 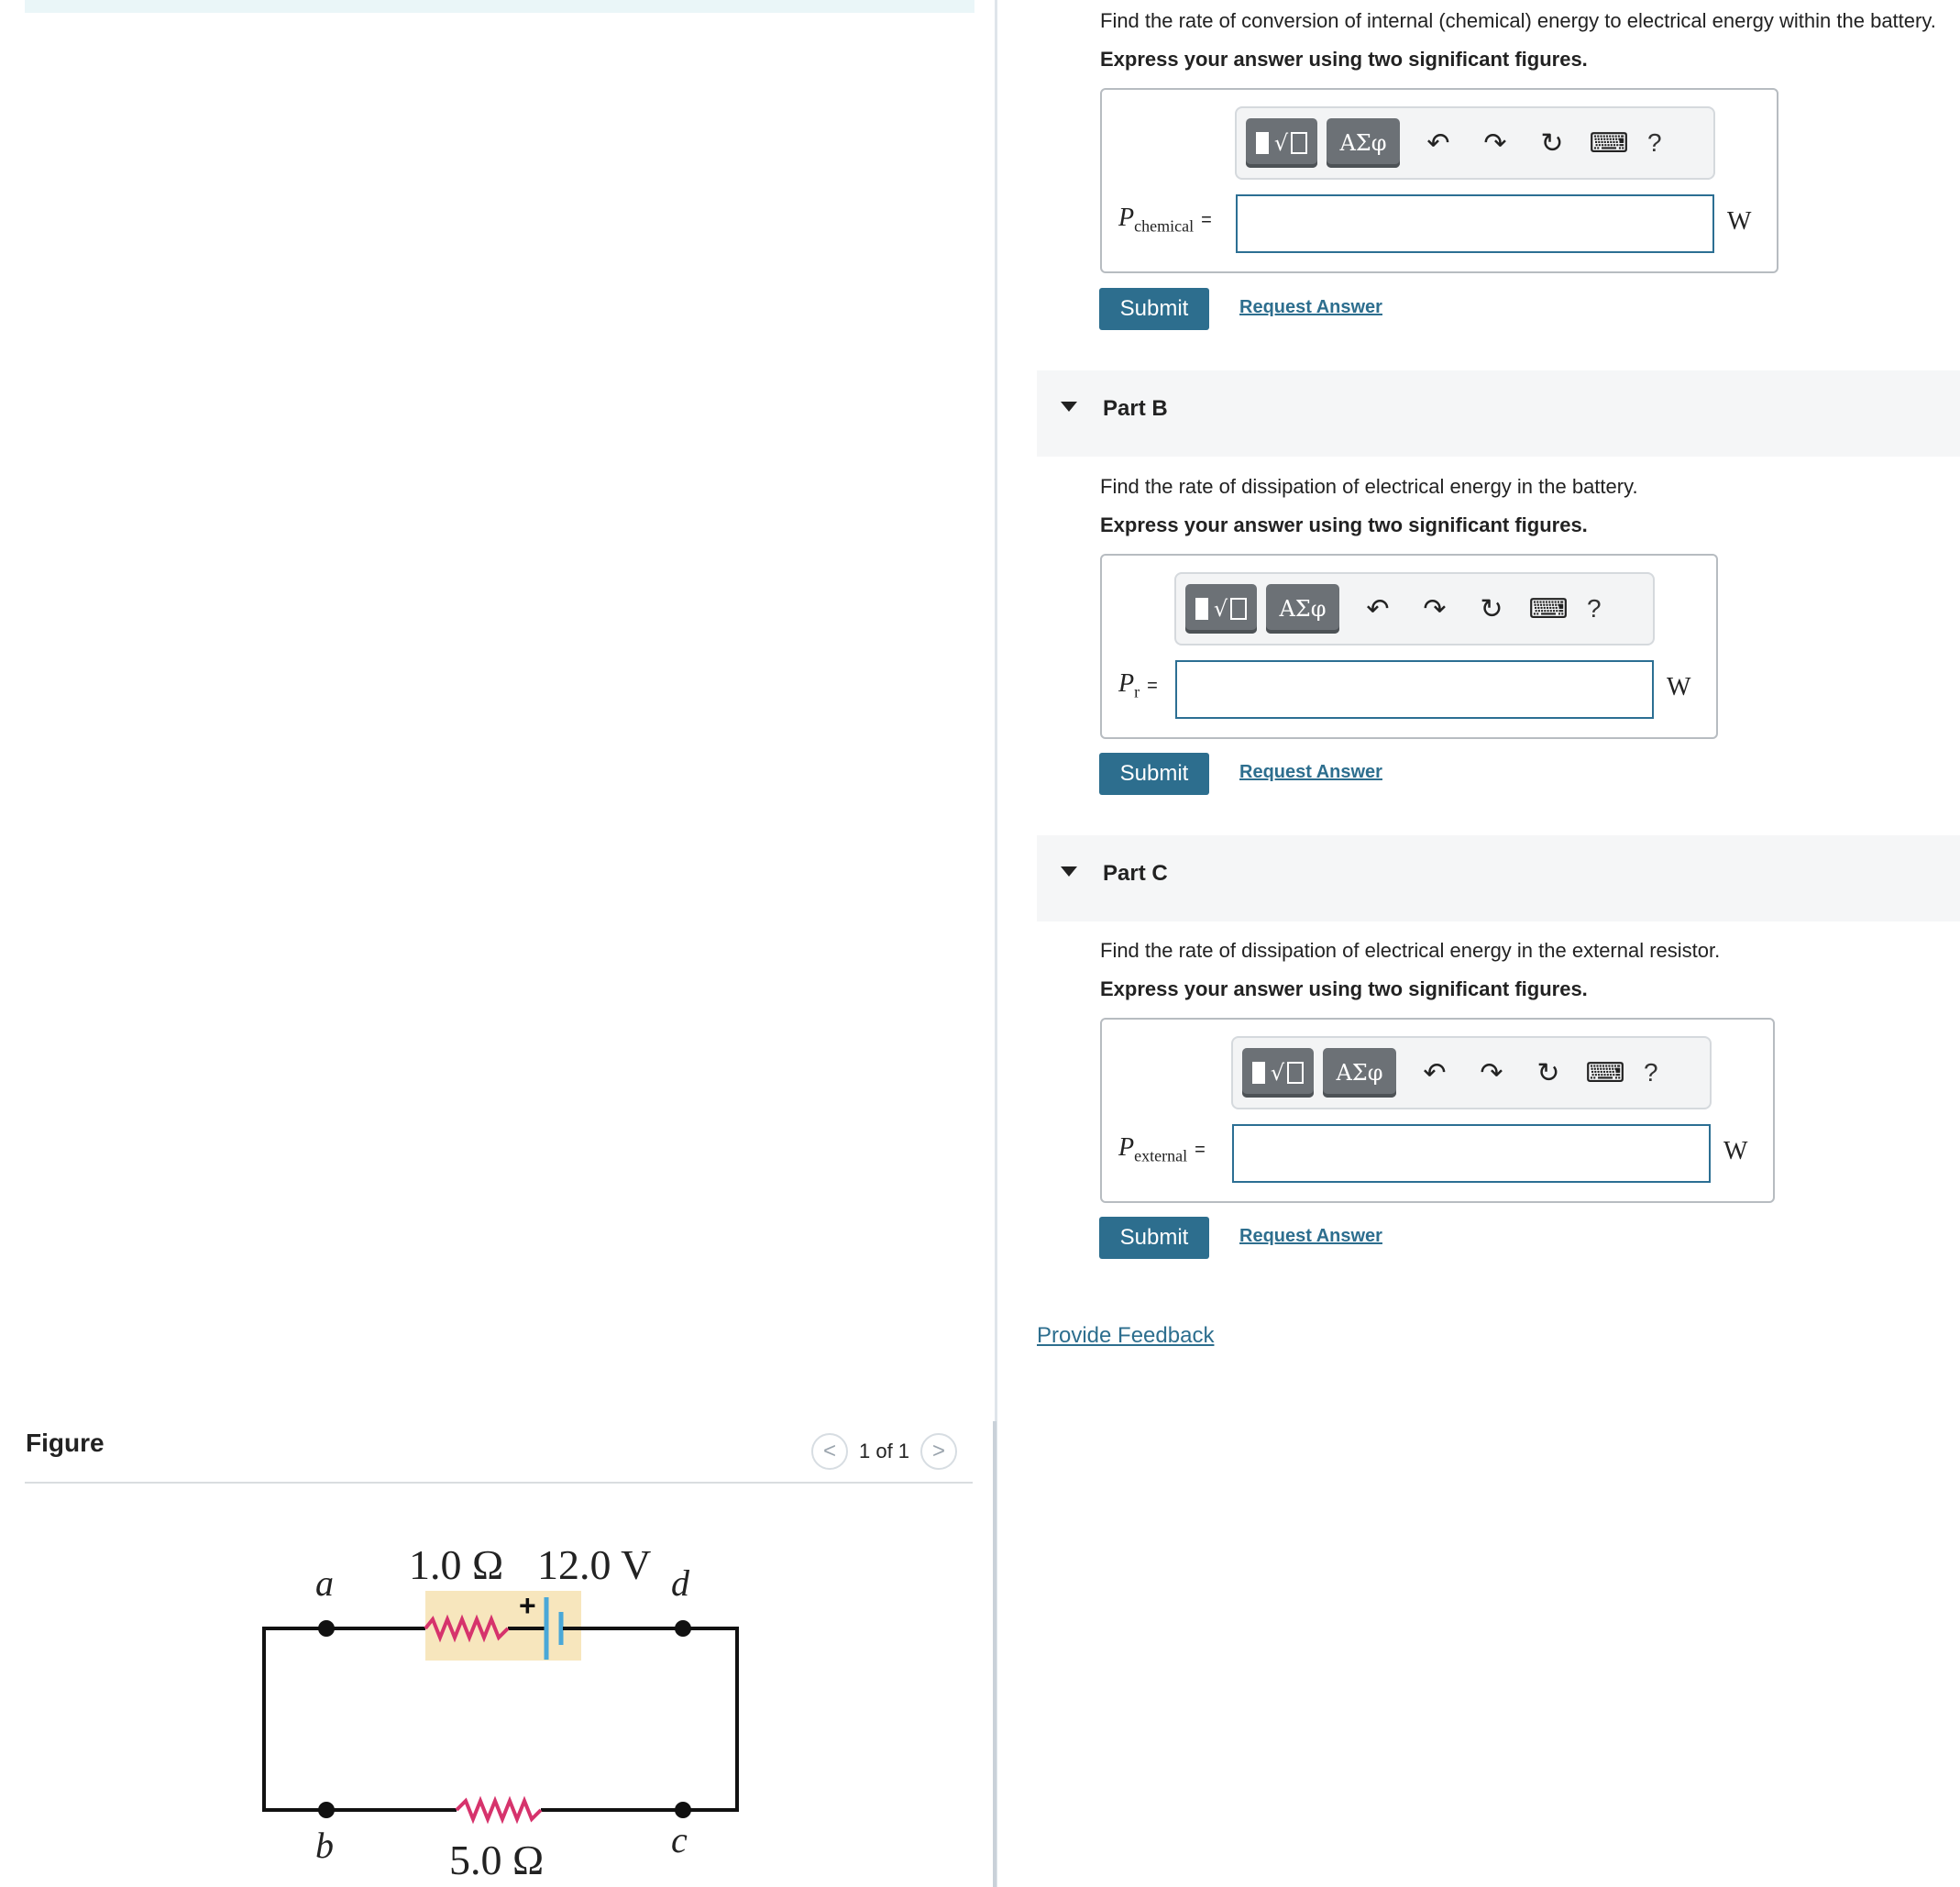 I want to click on external-resistor, so click(x=499, y=1810).